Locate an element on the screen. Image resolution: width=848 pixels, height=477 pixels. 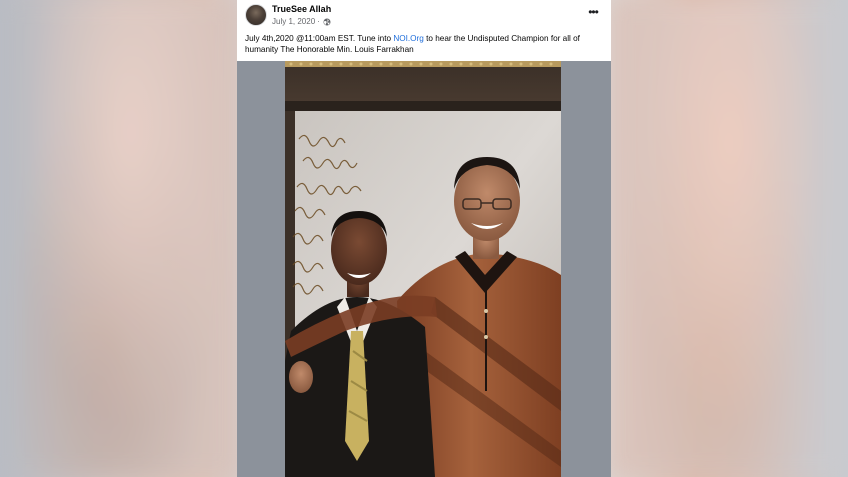
author-name: TrueSee Allah is located at coordinates (301, 9).